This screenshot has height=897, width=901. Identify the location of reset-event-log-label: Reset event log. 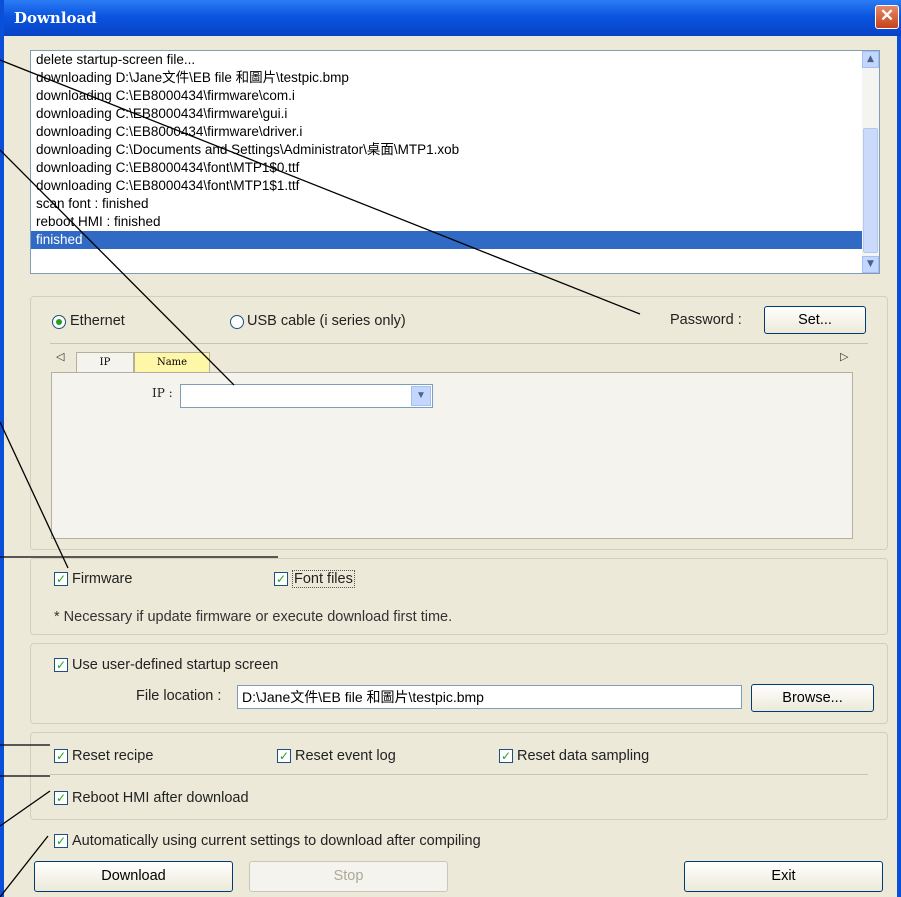
(345, 756).